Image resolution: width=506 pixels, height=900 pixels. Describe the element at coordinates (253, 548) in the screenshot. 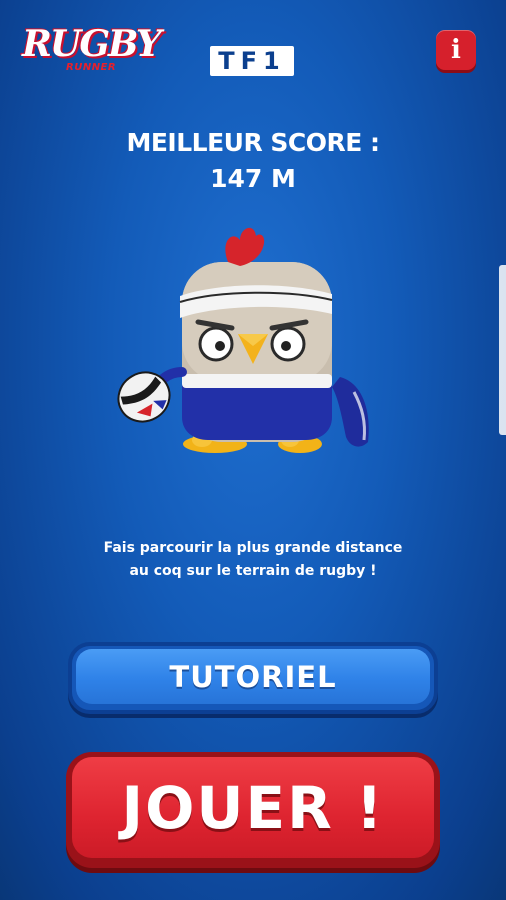

I see `instruction-line-1: Fais parcourir la plus grande distance` at that location.